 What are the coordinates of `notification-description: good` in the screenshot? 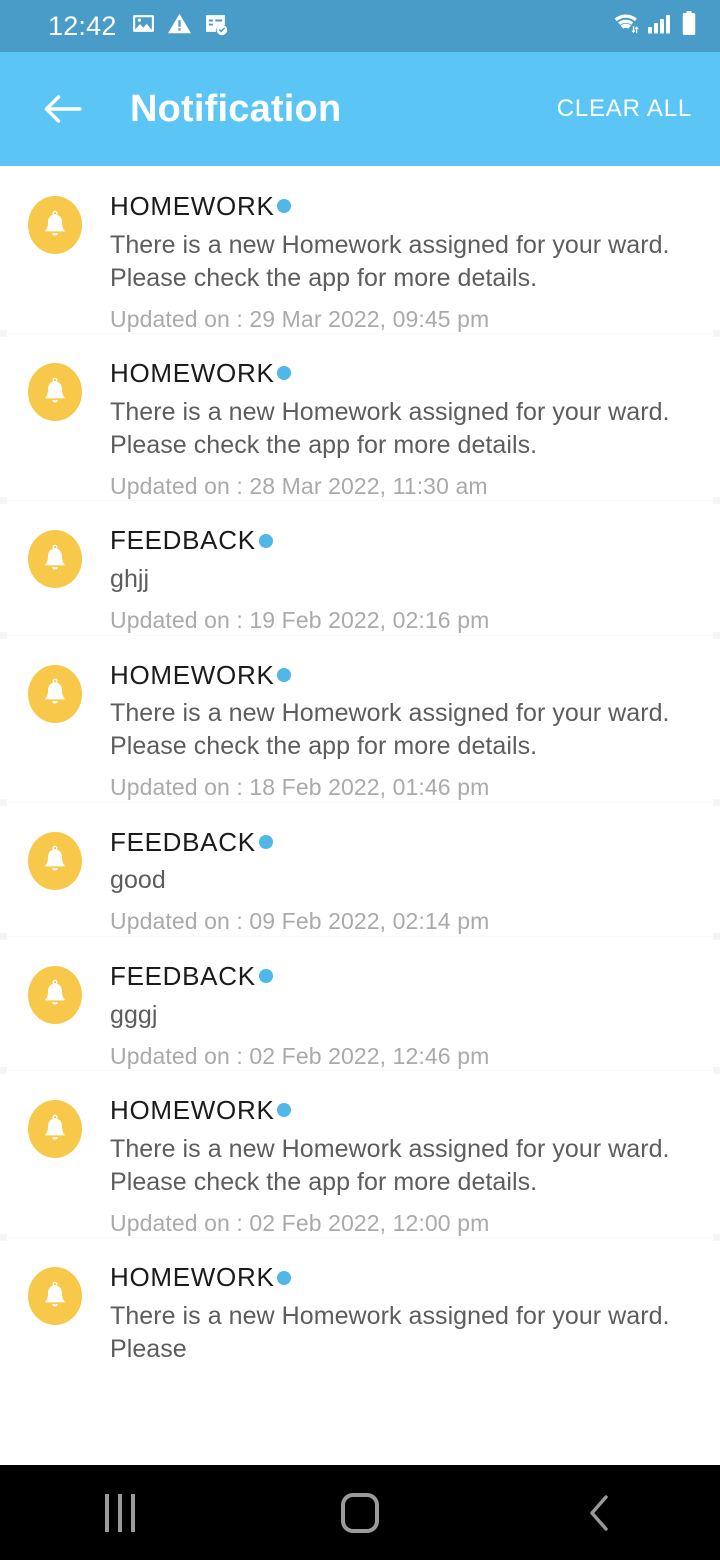 It's located at (138, 880).